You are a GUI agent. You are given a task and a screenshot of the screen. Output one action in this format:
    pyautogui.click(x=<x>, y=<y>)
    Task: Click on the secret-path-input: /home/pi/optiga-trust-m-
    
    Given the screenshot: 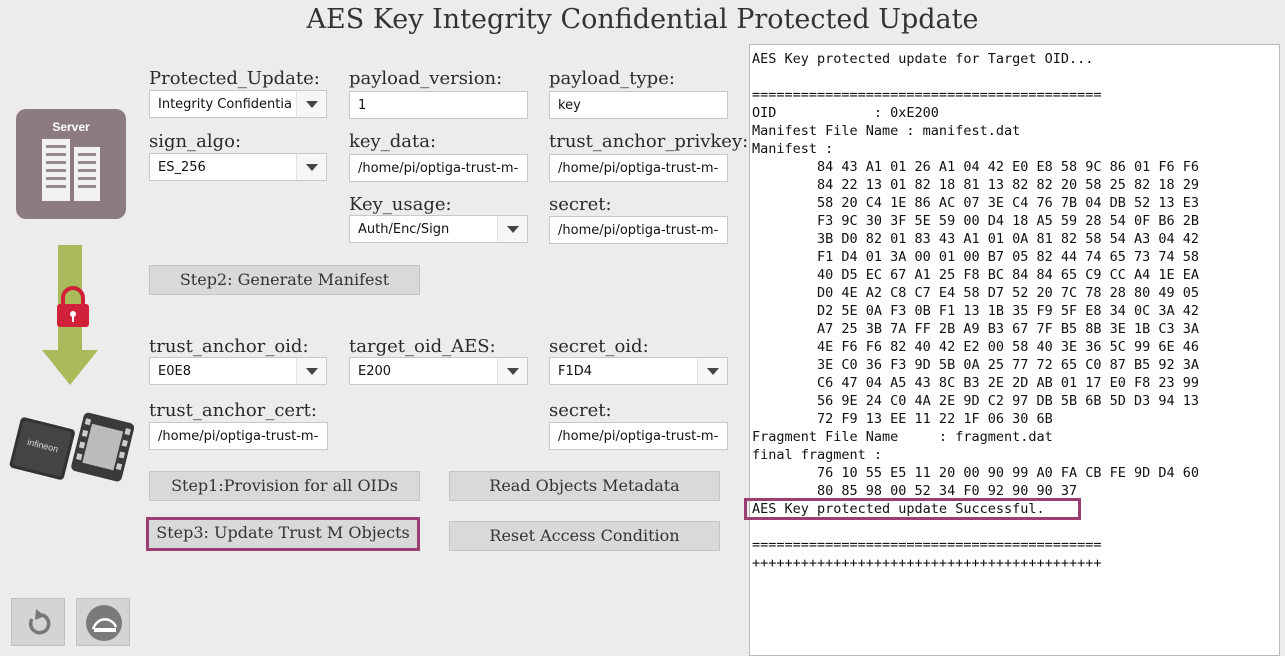 What is the action you would take?
    pyautogui.click(x=638, y=230)
    